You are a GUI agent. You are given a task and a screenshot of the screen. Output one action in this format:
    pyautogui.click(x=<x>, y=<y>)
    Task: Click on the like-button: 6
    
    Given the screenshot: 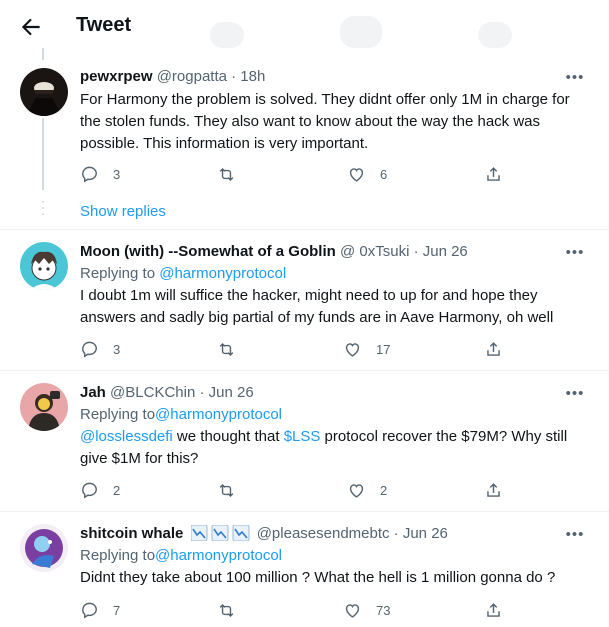 What is the action you would take?
    pyautogui.click(x=367, y=174)
    